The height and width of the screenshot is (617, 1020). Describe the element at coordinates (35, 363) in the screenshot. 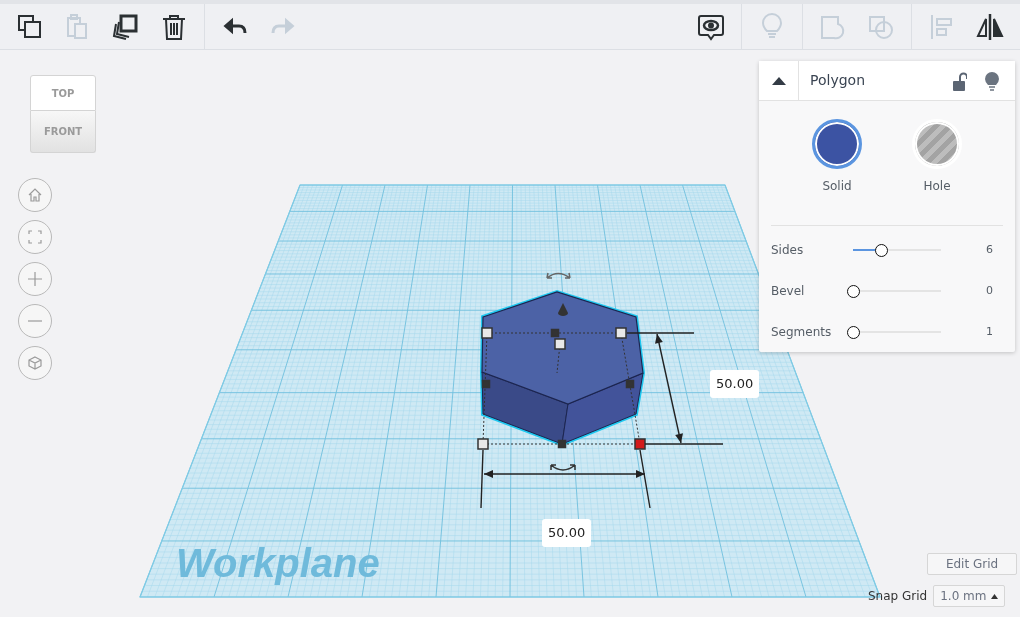

I see `cube-icon` at that location.